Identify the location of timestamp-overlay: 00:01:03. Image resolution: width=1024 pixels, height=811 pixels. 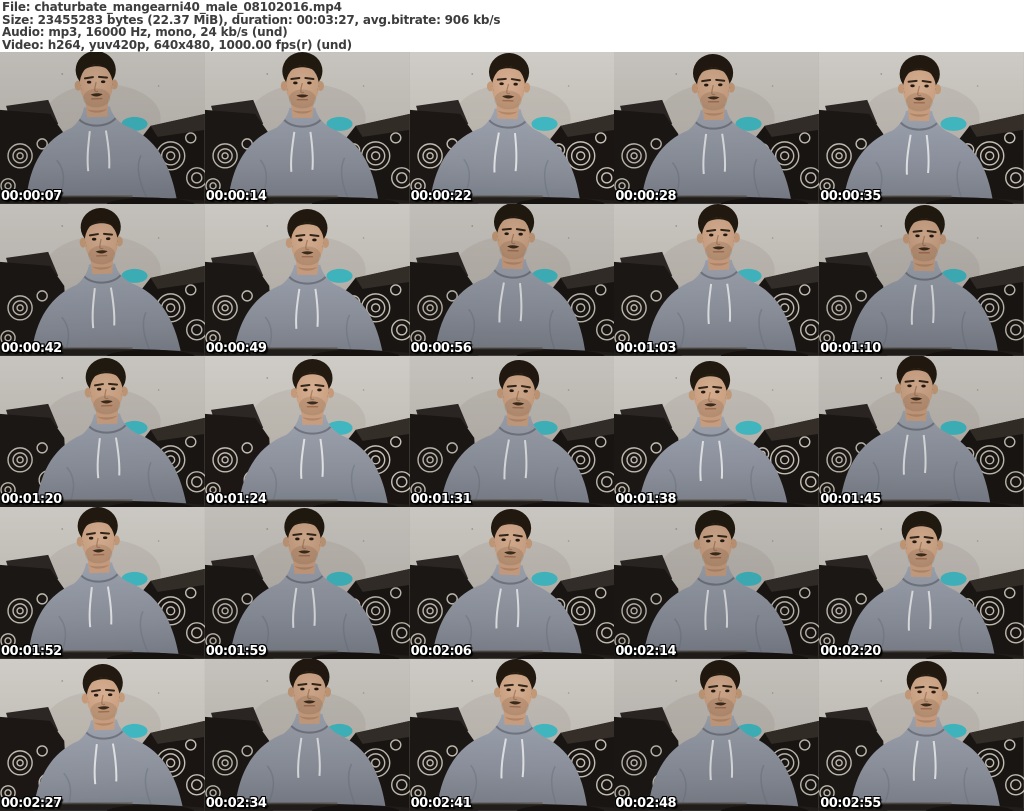
(646, 348).